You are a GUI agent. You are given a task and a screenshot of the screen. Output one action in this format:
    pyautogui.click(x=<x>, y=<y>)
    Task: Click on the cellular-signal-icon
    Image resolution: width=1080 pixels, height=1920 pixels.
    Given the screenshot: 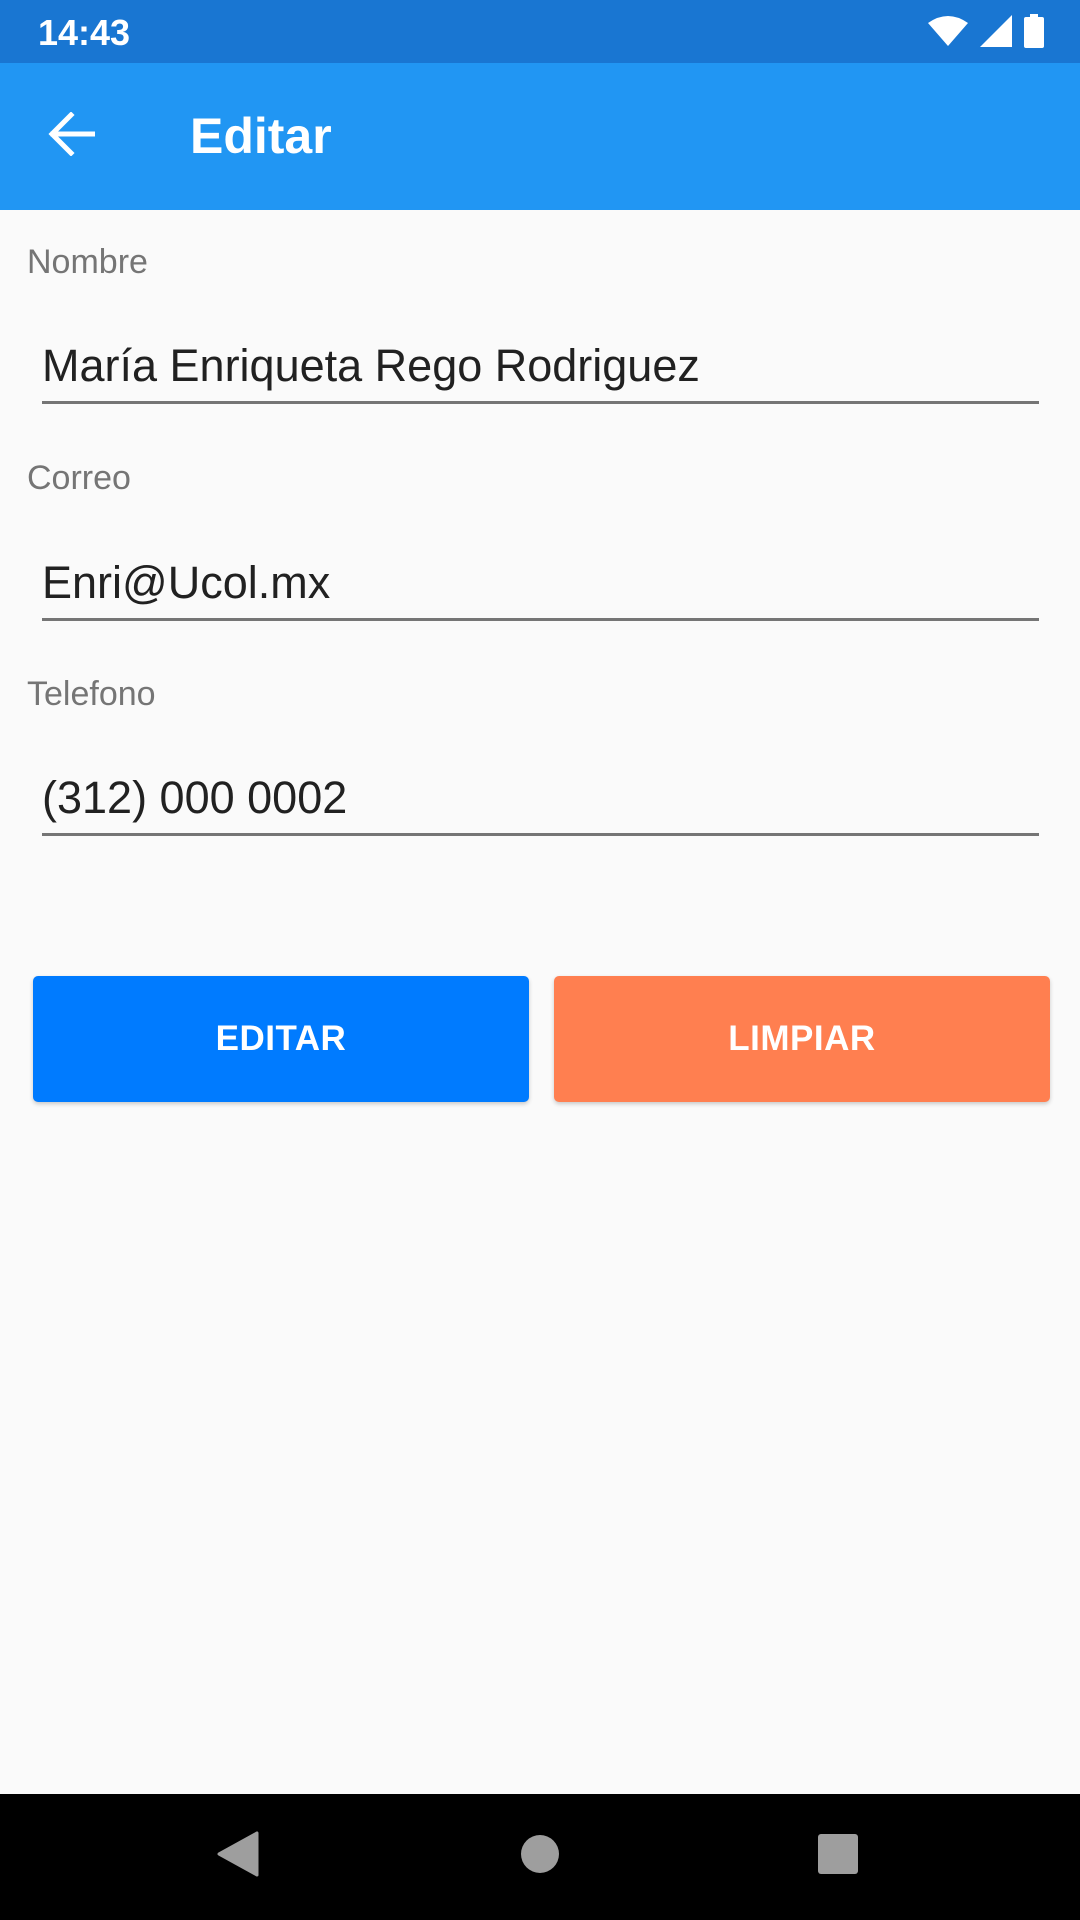 What is the action you would take?
    pyautogui.click(x=996, y=31)
    